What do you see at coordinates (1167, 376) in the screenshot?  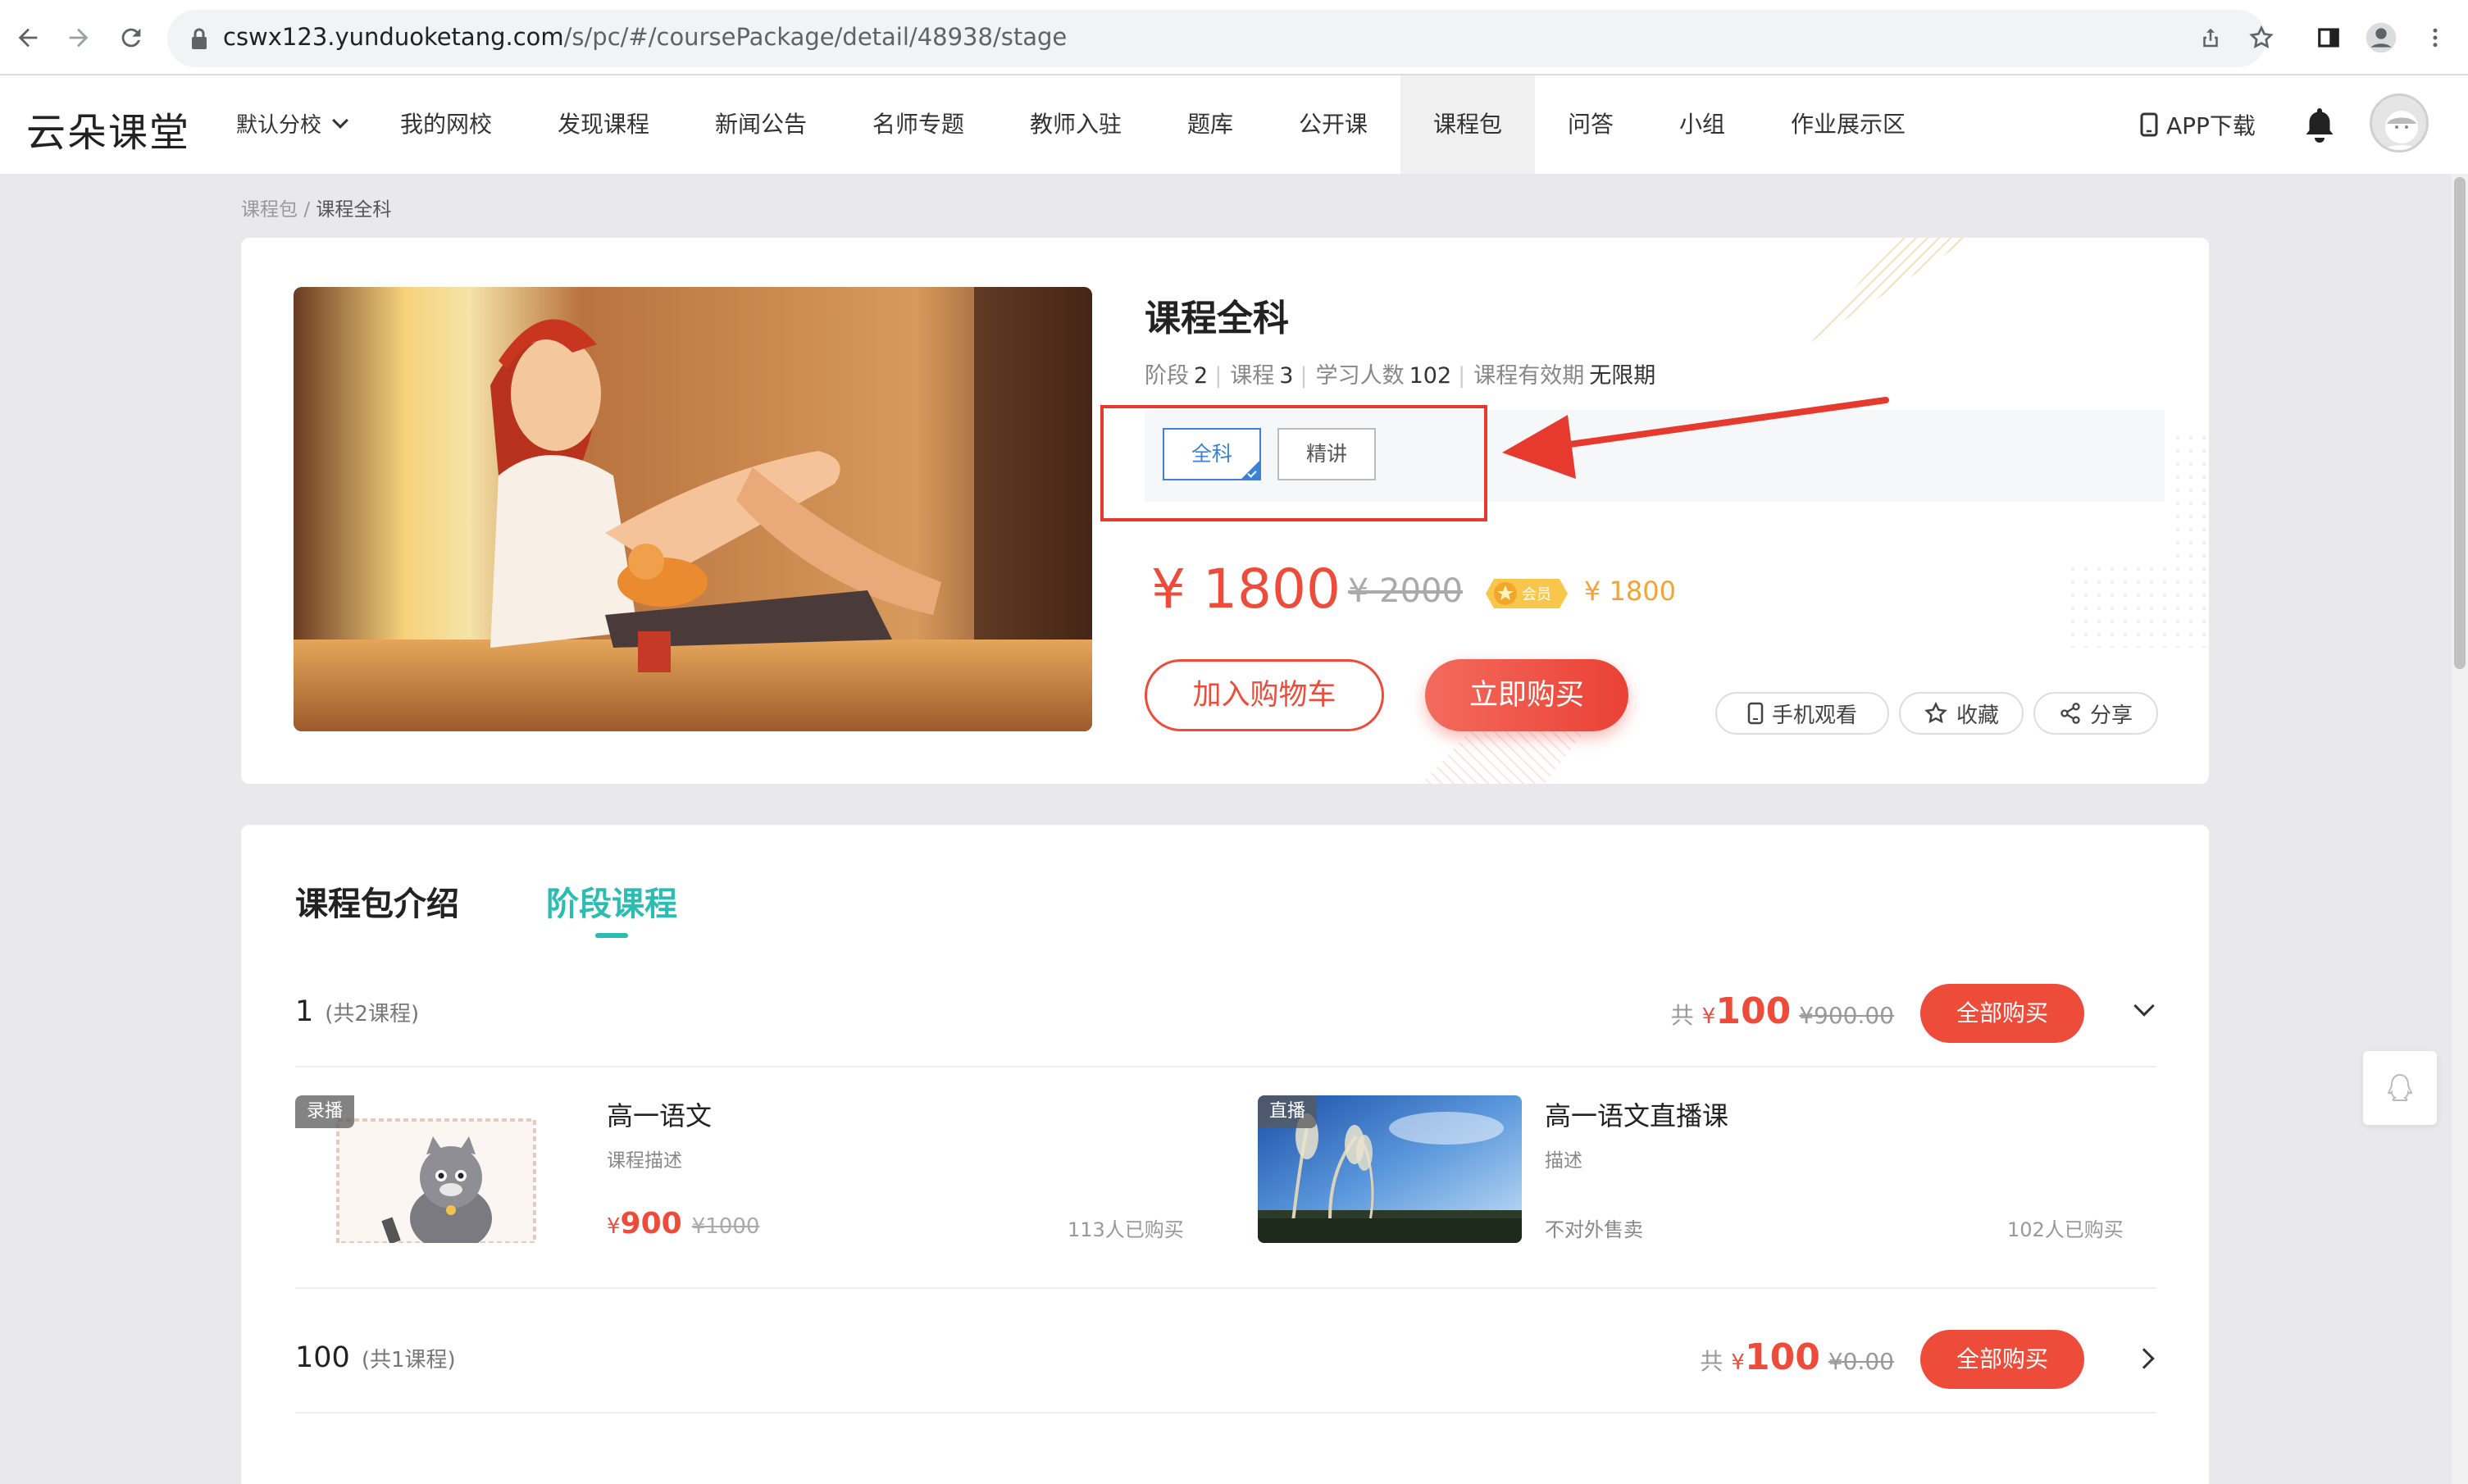 I see `meta-stage-label: 阶段` at bounding box center [1167, 376].